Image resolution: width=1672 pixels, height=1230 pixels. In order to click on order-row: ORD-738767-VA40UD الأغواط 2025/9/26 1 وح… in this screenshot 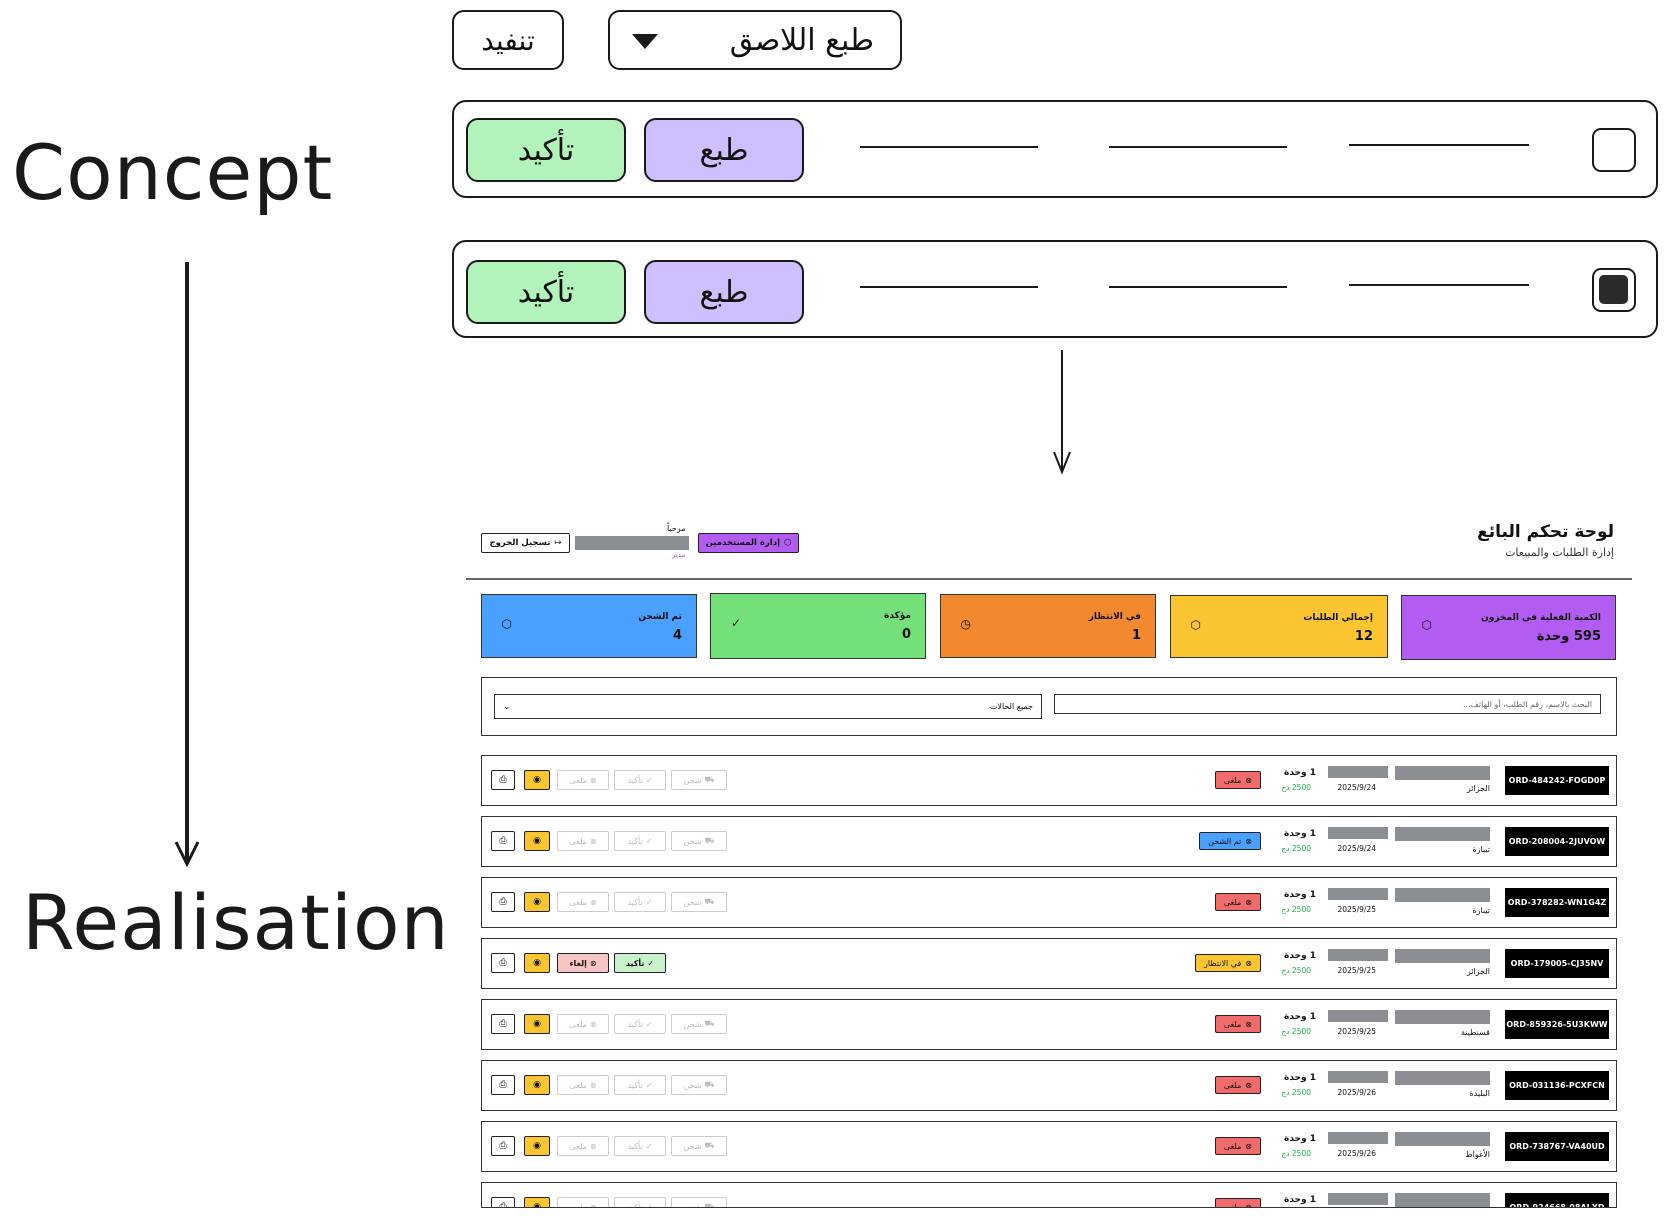, I will do `click(1049, 1146)`.